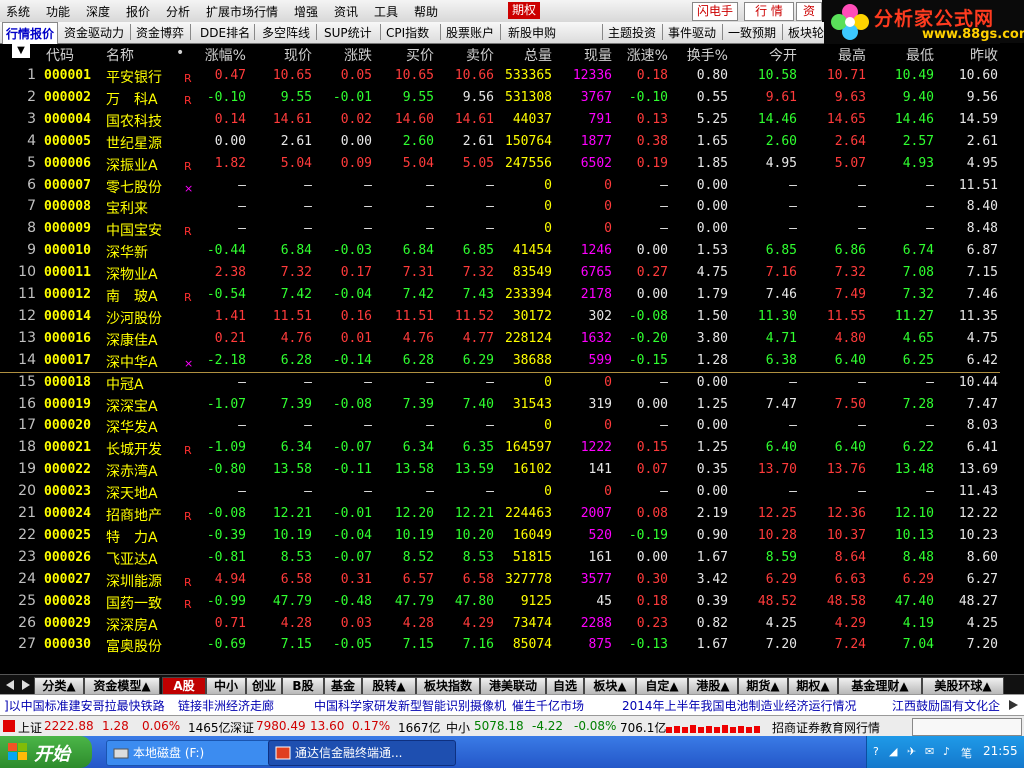  Describe the element at coordinates (880, 686) in the screenshot. I see `tab-fund-finance: 基金理财▲` at that location.